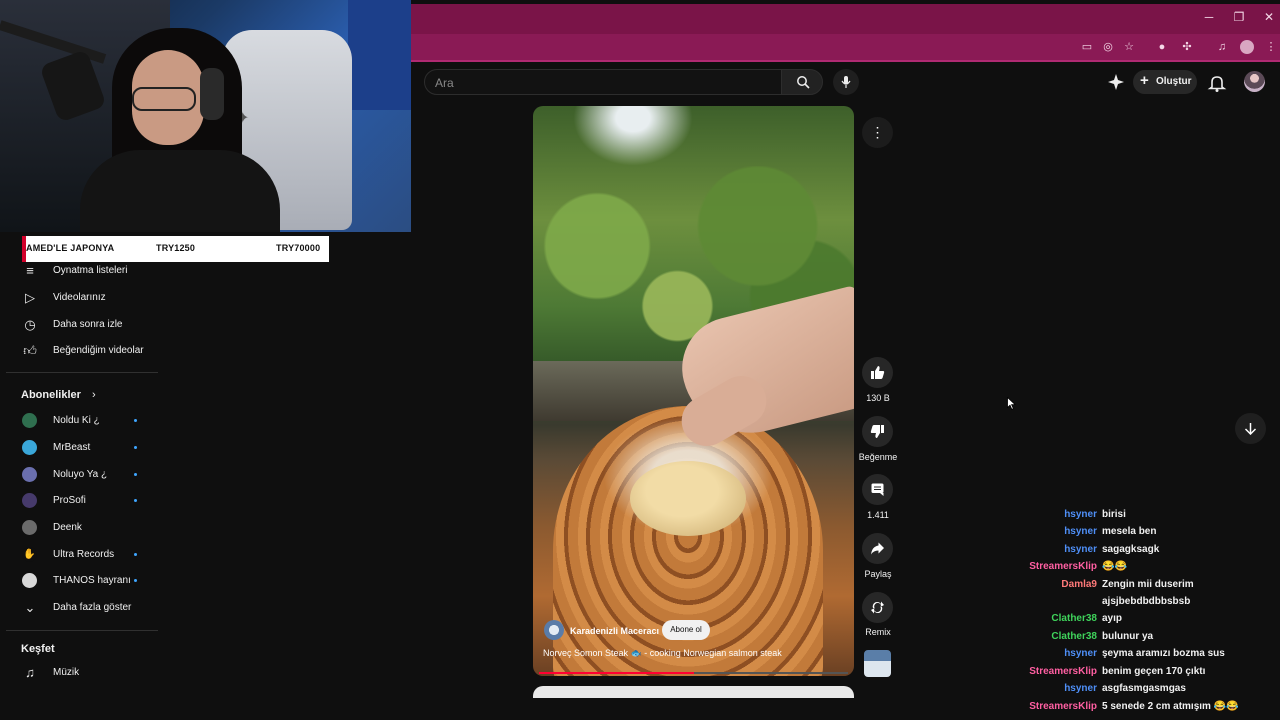  I want to click on like-button, so click(877, 372).